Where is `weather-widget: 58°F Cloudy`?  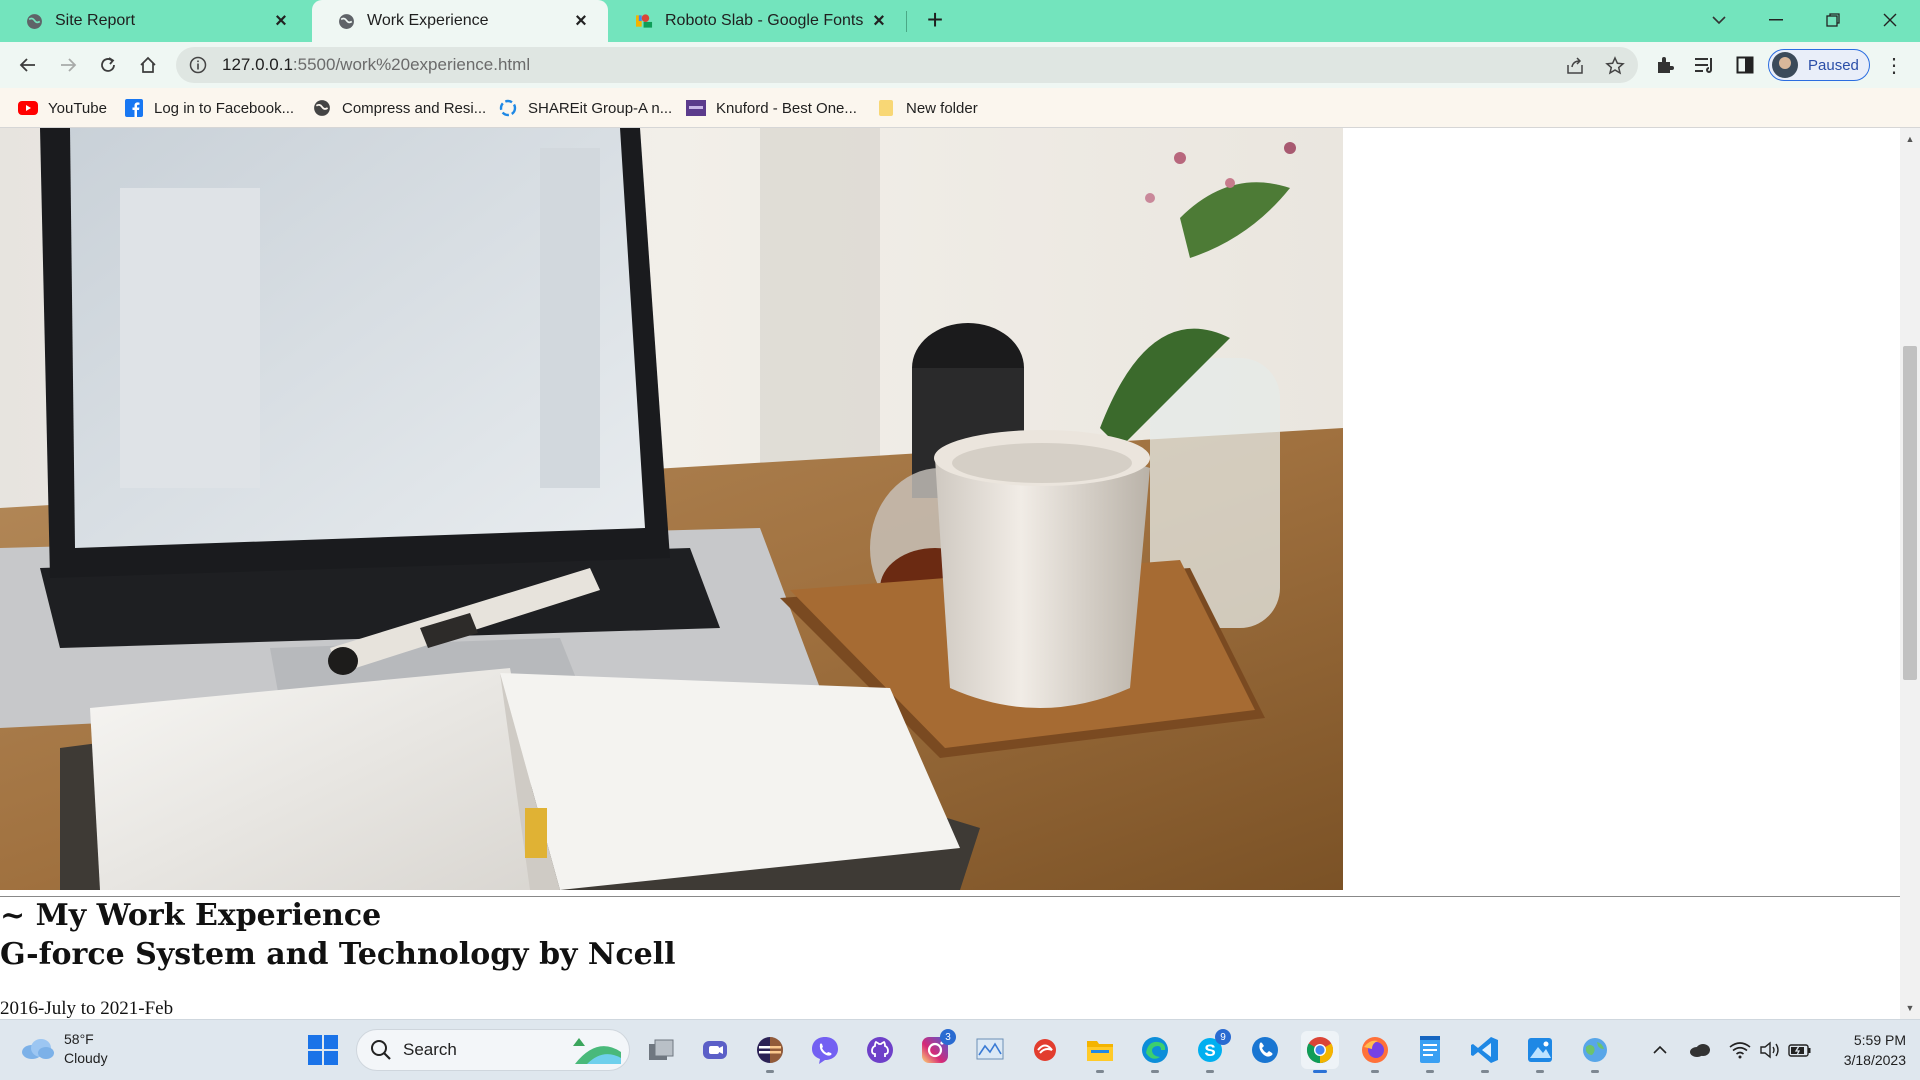 weather-widget: 58°F Cloudy is located at coordinates (64, 1049).